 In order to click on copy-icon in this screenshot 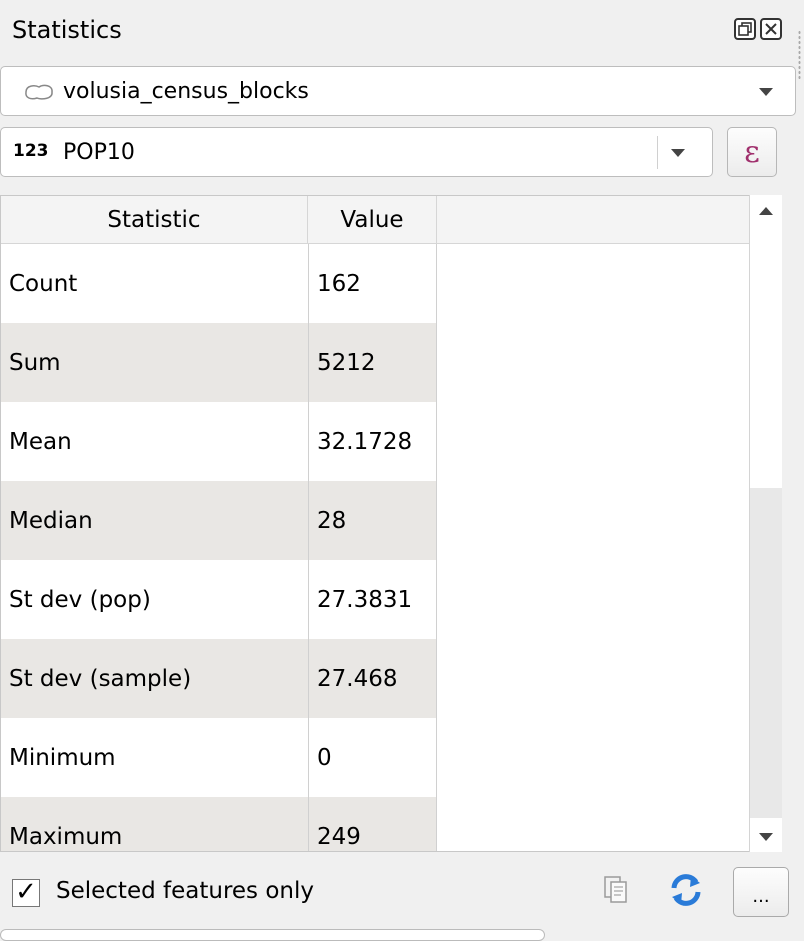, I will do `click(616, 890)`.